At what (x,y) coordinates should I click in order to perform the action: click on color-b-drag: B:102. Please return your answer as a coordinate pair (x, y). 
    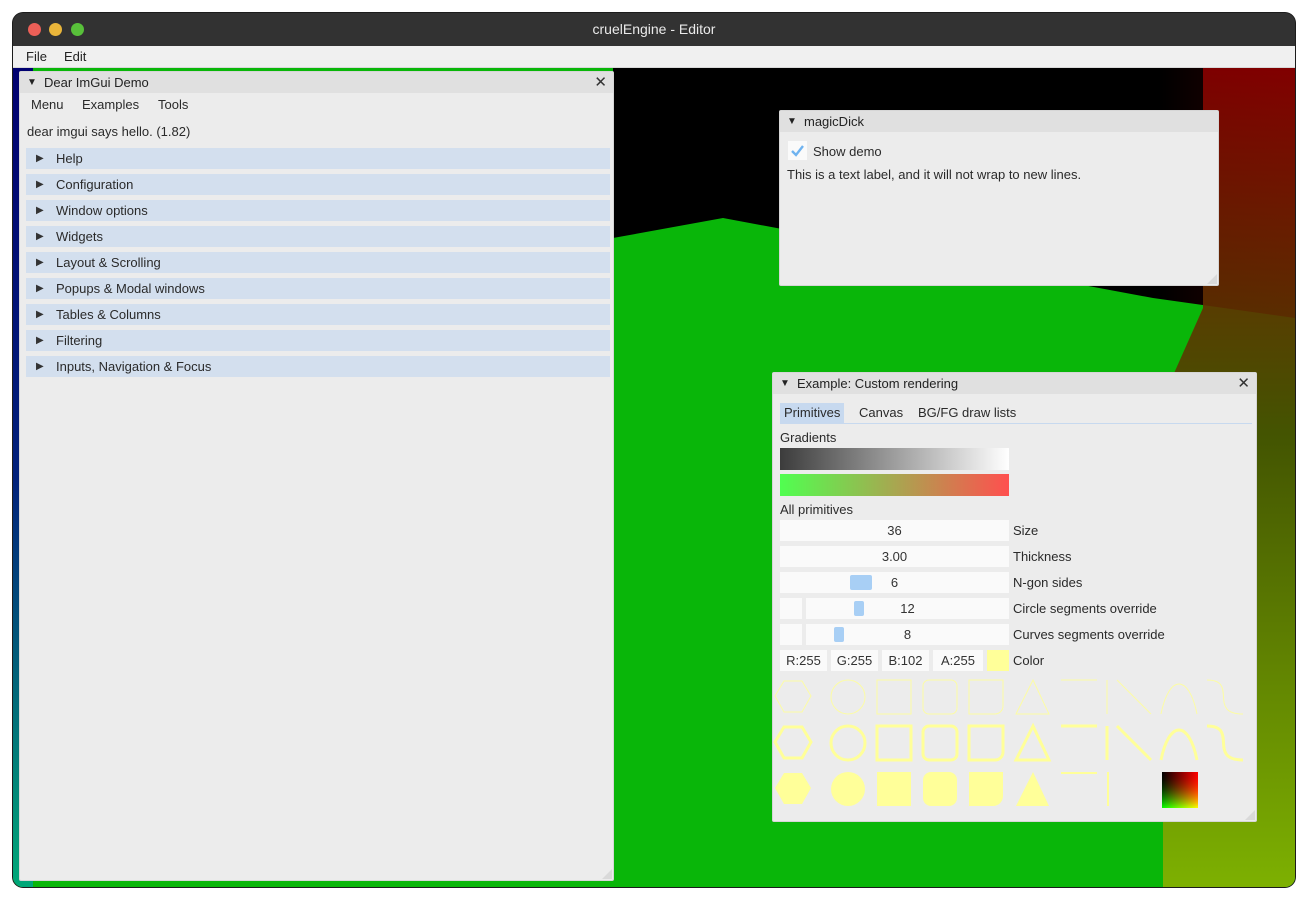
    Looking at the image, I should click on (905, 660).